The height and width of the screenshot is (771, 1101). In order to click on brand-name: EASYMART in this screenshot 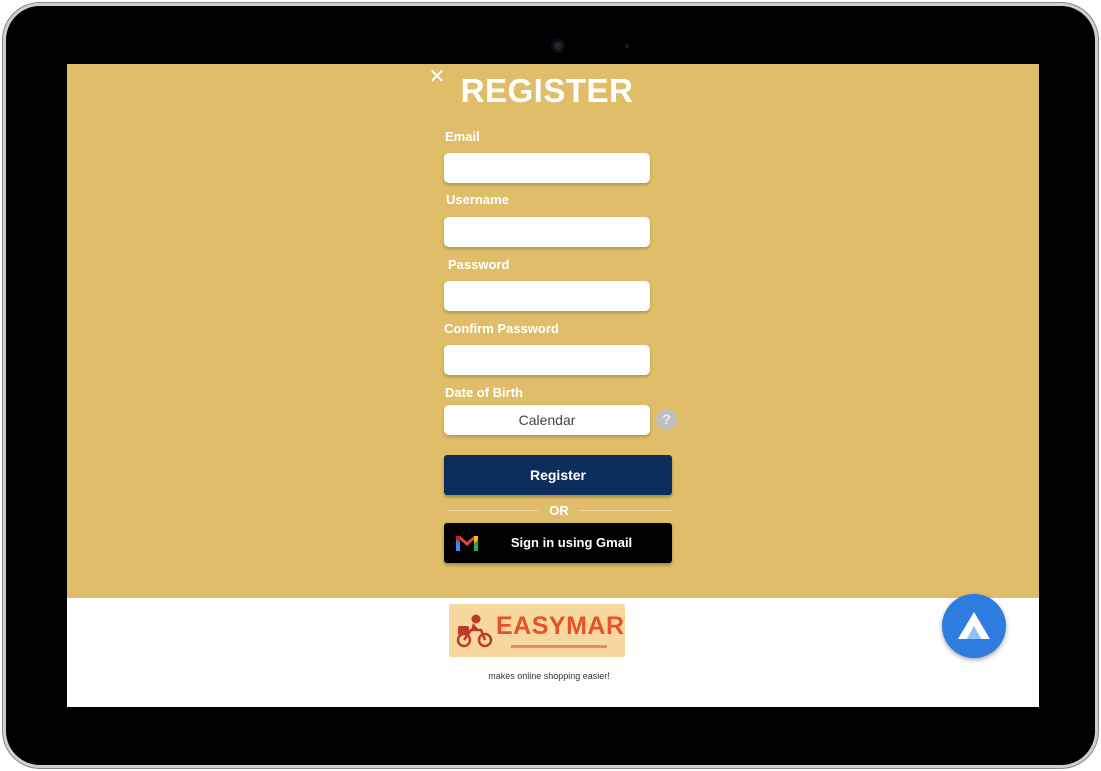, I will do `click(560, 626)`.